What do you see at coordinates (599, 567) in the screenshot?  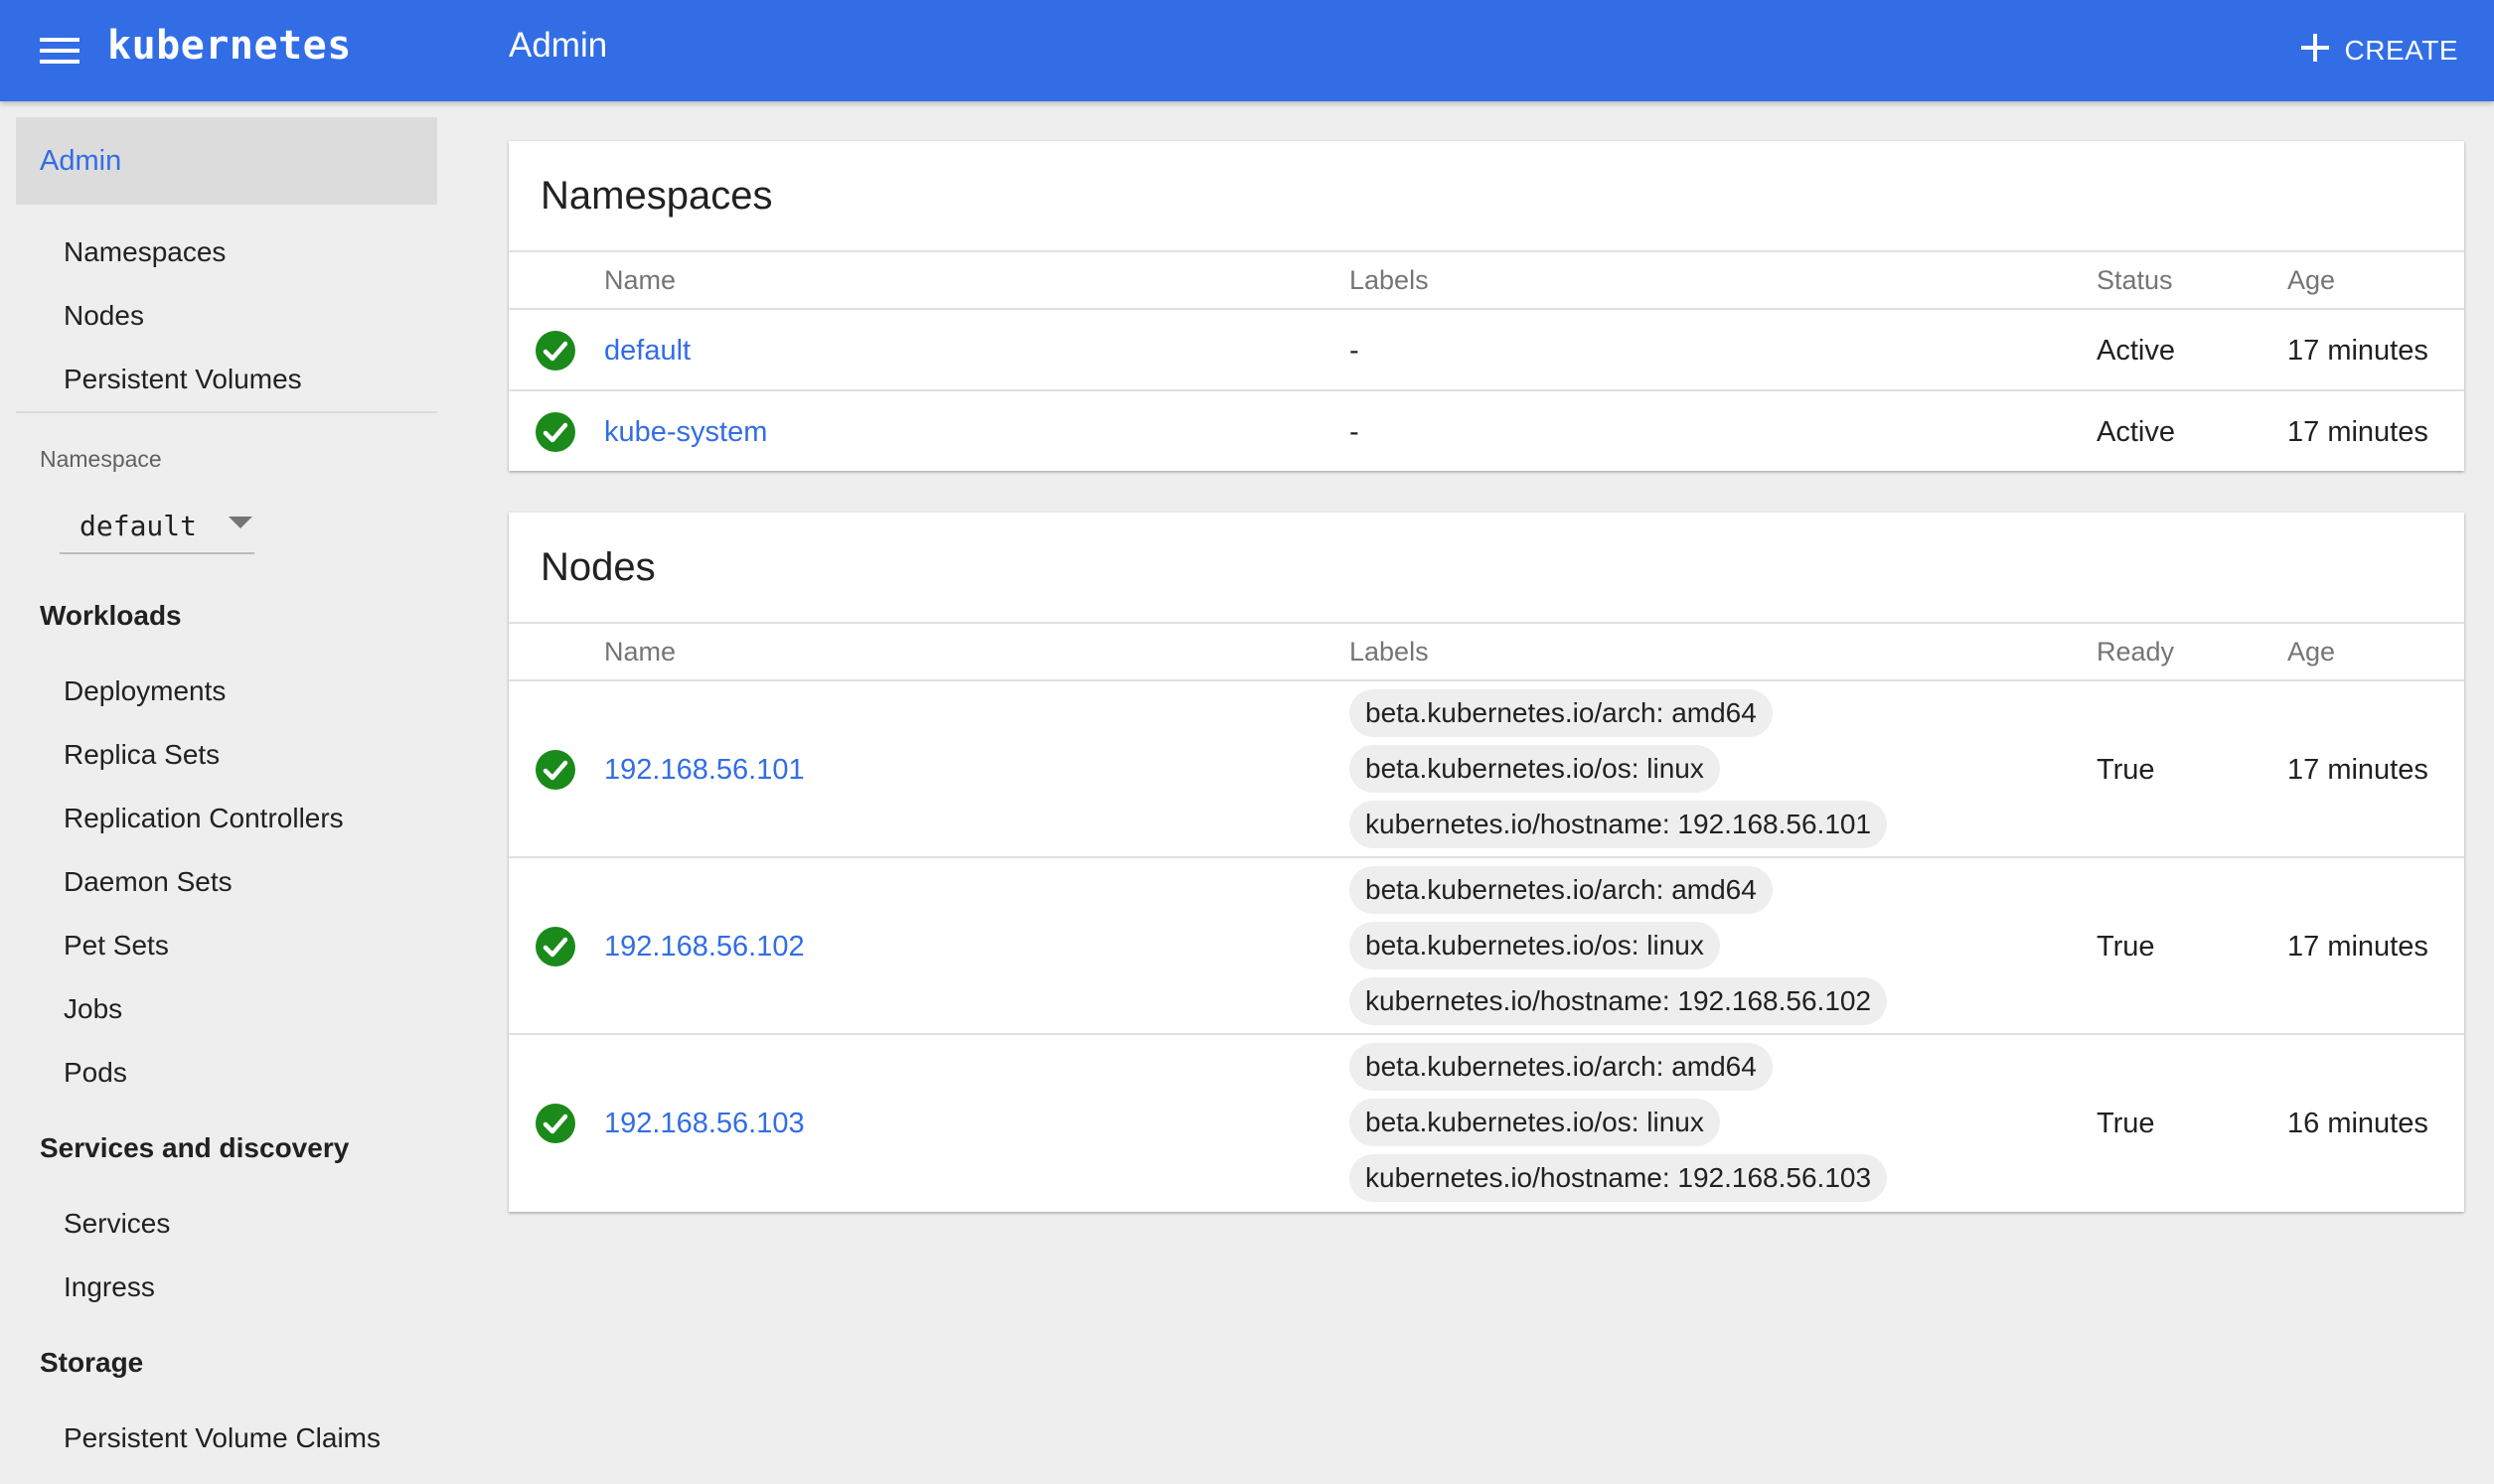 I see `nodes-card-title: Nodes` at bounding box center [599, 567].